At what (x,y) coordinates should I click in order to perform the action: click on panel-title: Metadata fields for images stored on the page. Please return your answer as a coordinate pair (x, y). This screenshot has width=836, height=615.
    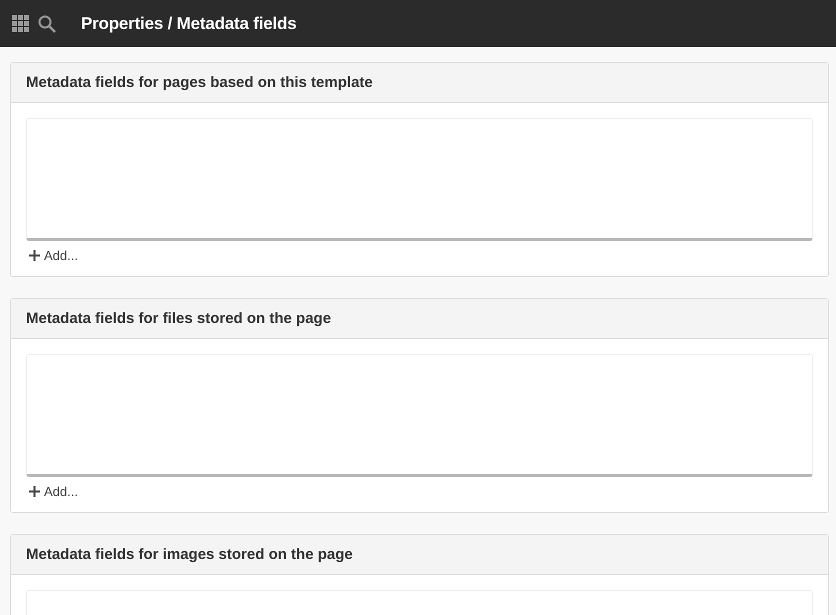
    Looking at the image, I should click on (189, 554).